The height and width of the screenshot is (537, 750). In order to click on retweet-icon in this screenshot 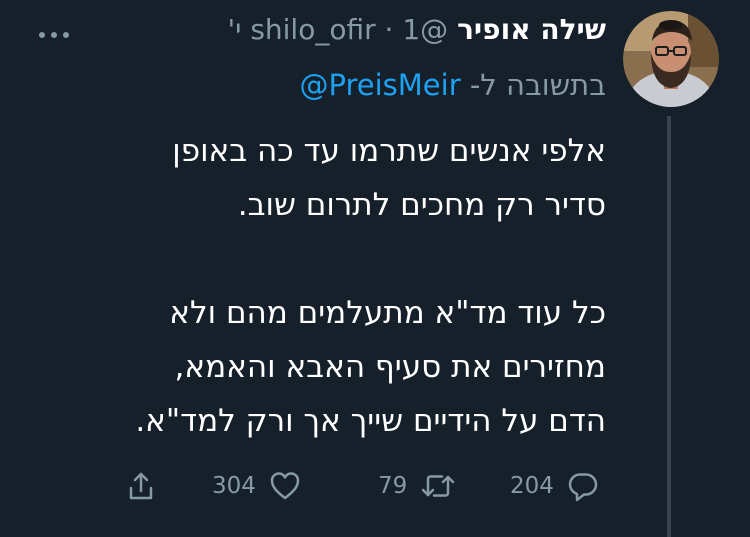, I will do `click(438, 486)`.